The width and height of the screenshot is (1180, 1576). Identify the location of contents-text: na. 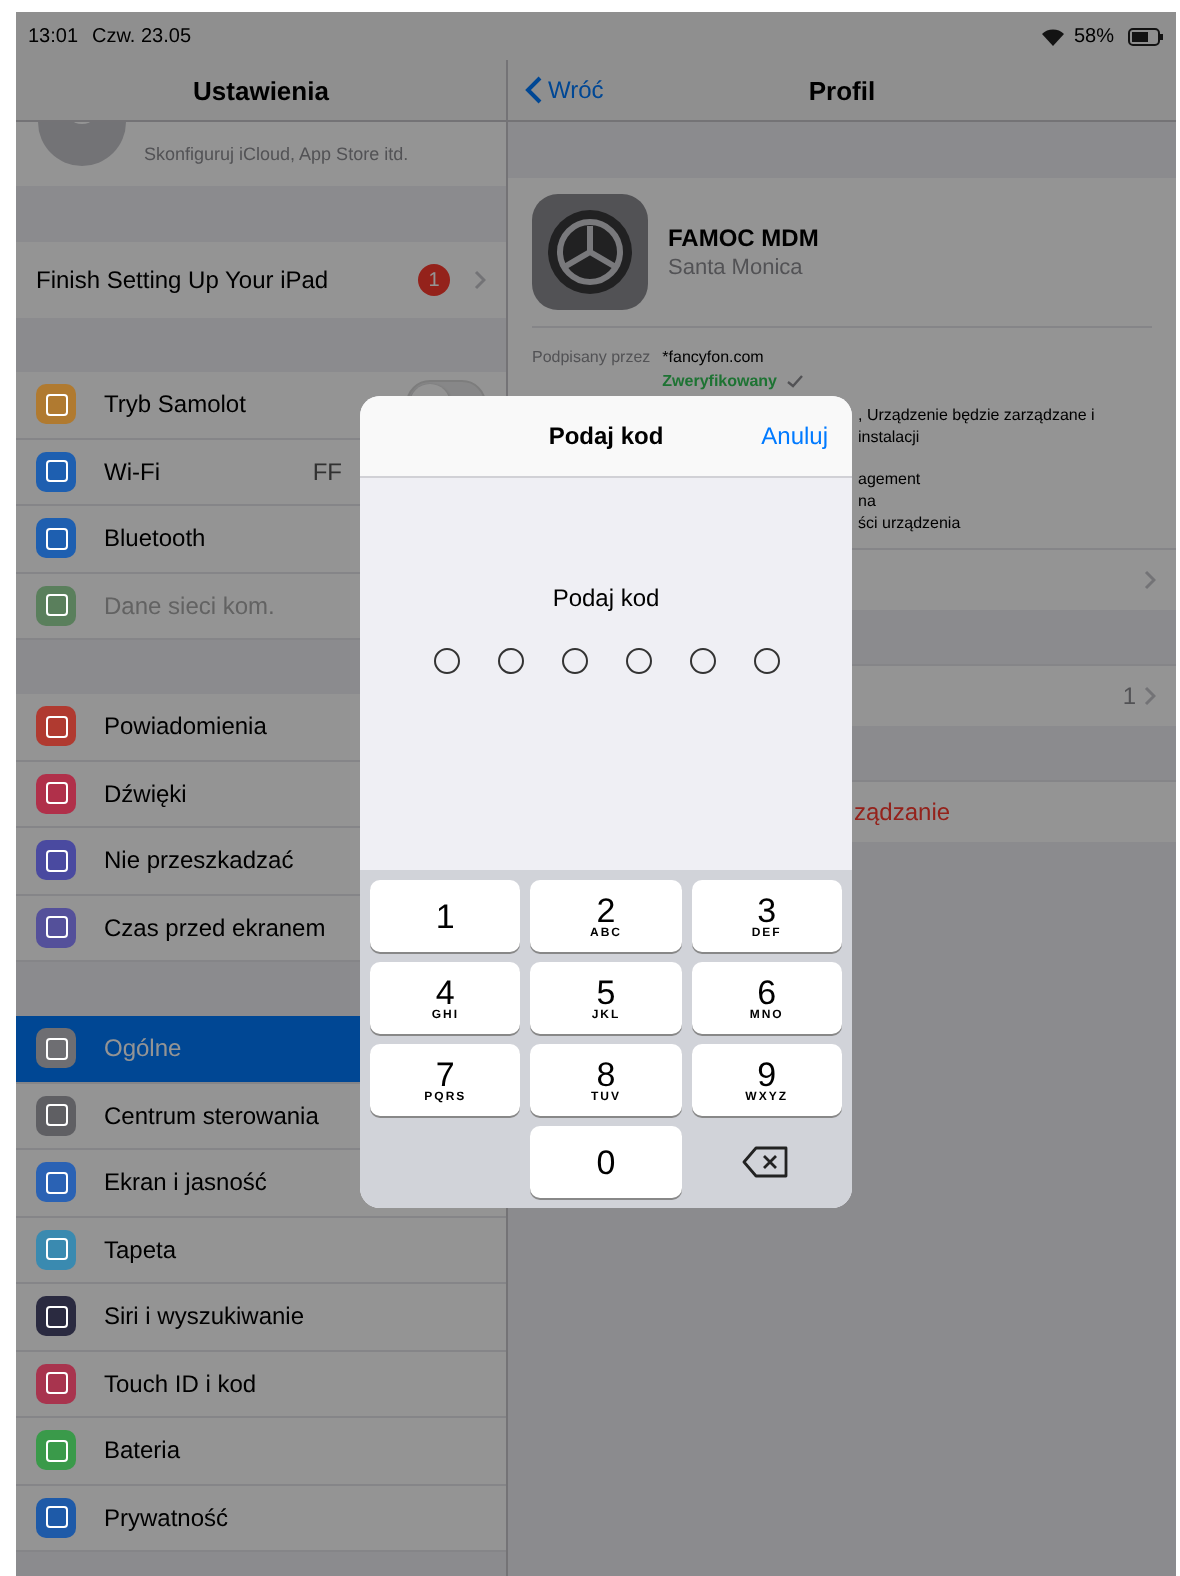
(868, 501).